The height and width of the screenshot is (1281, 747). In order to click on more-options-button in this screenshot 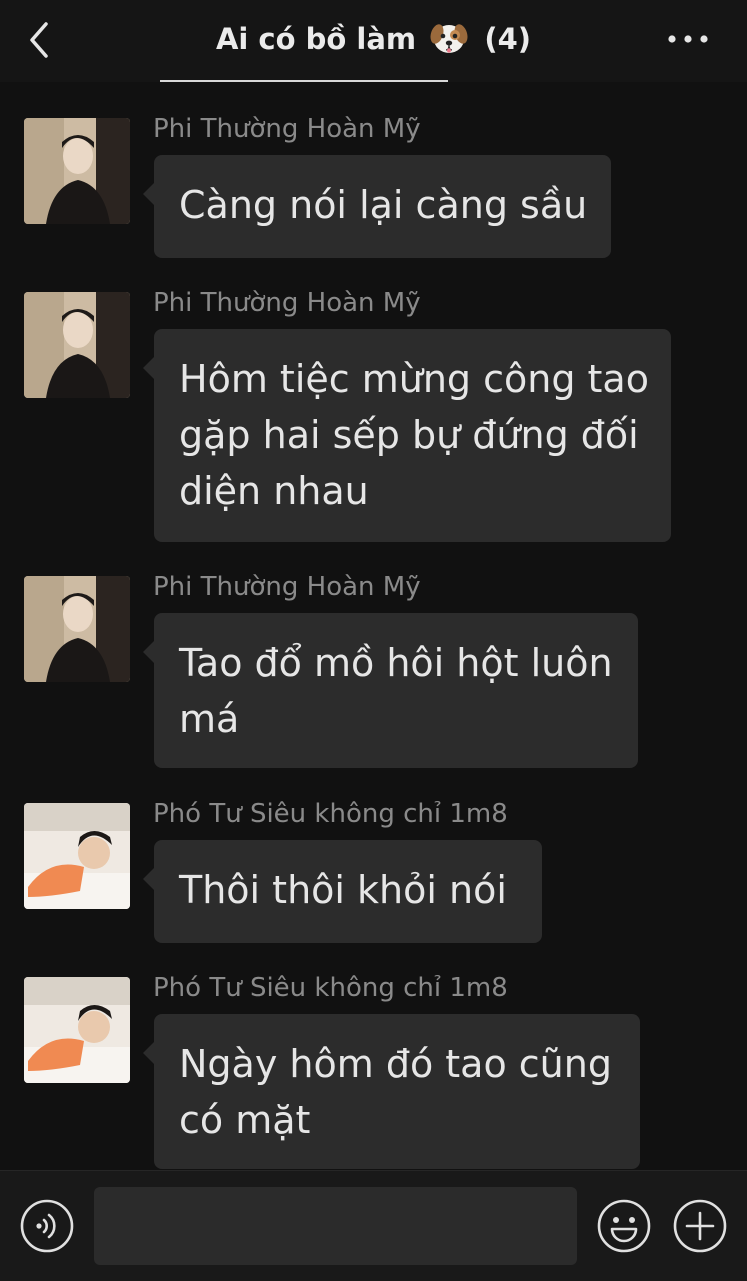, I will do `click(688, 39)`.